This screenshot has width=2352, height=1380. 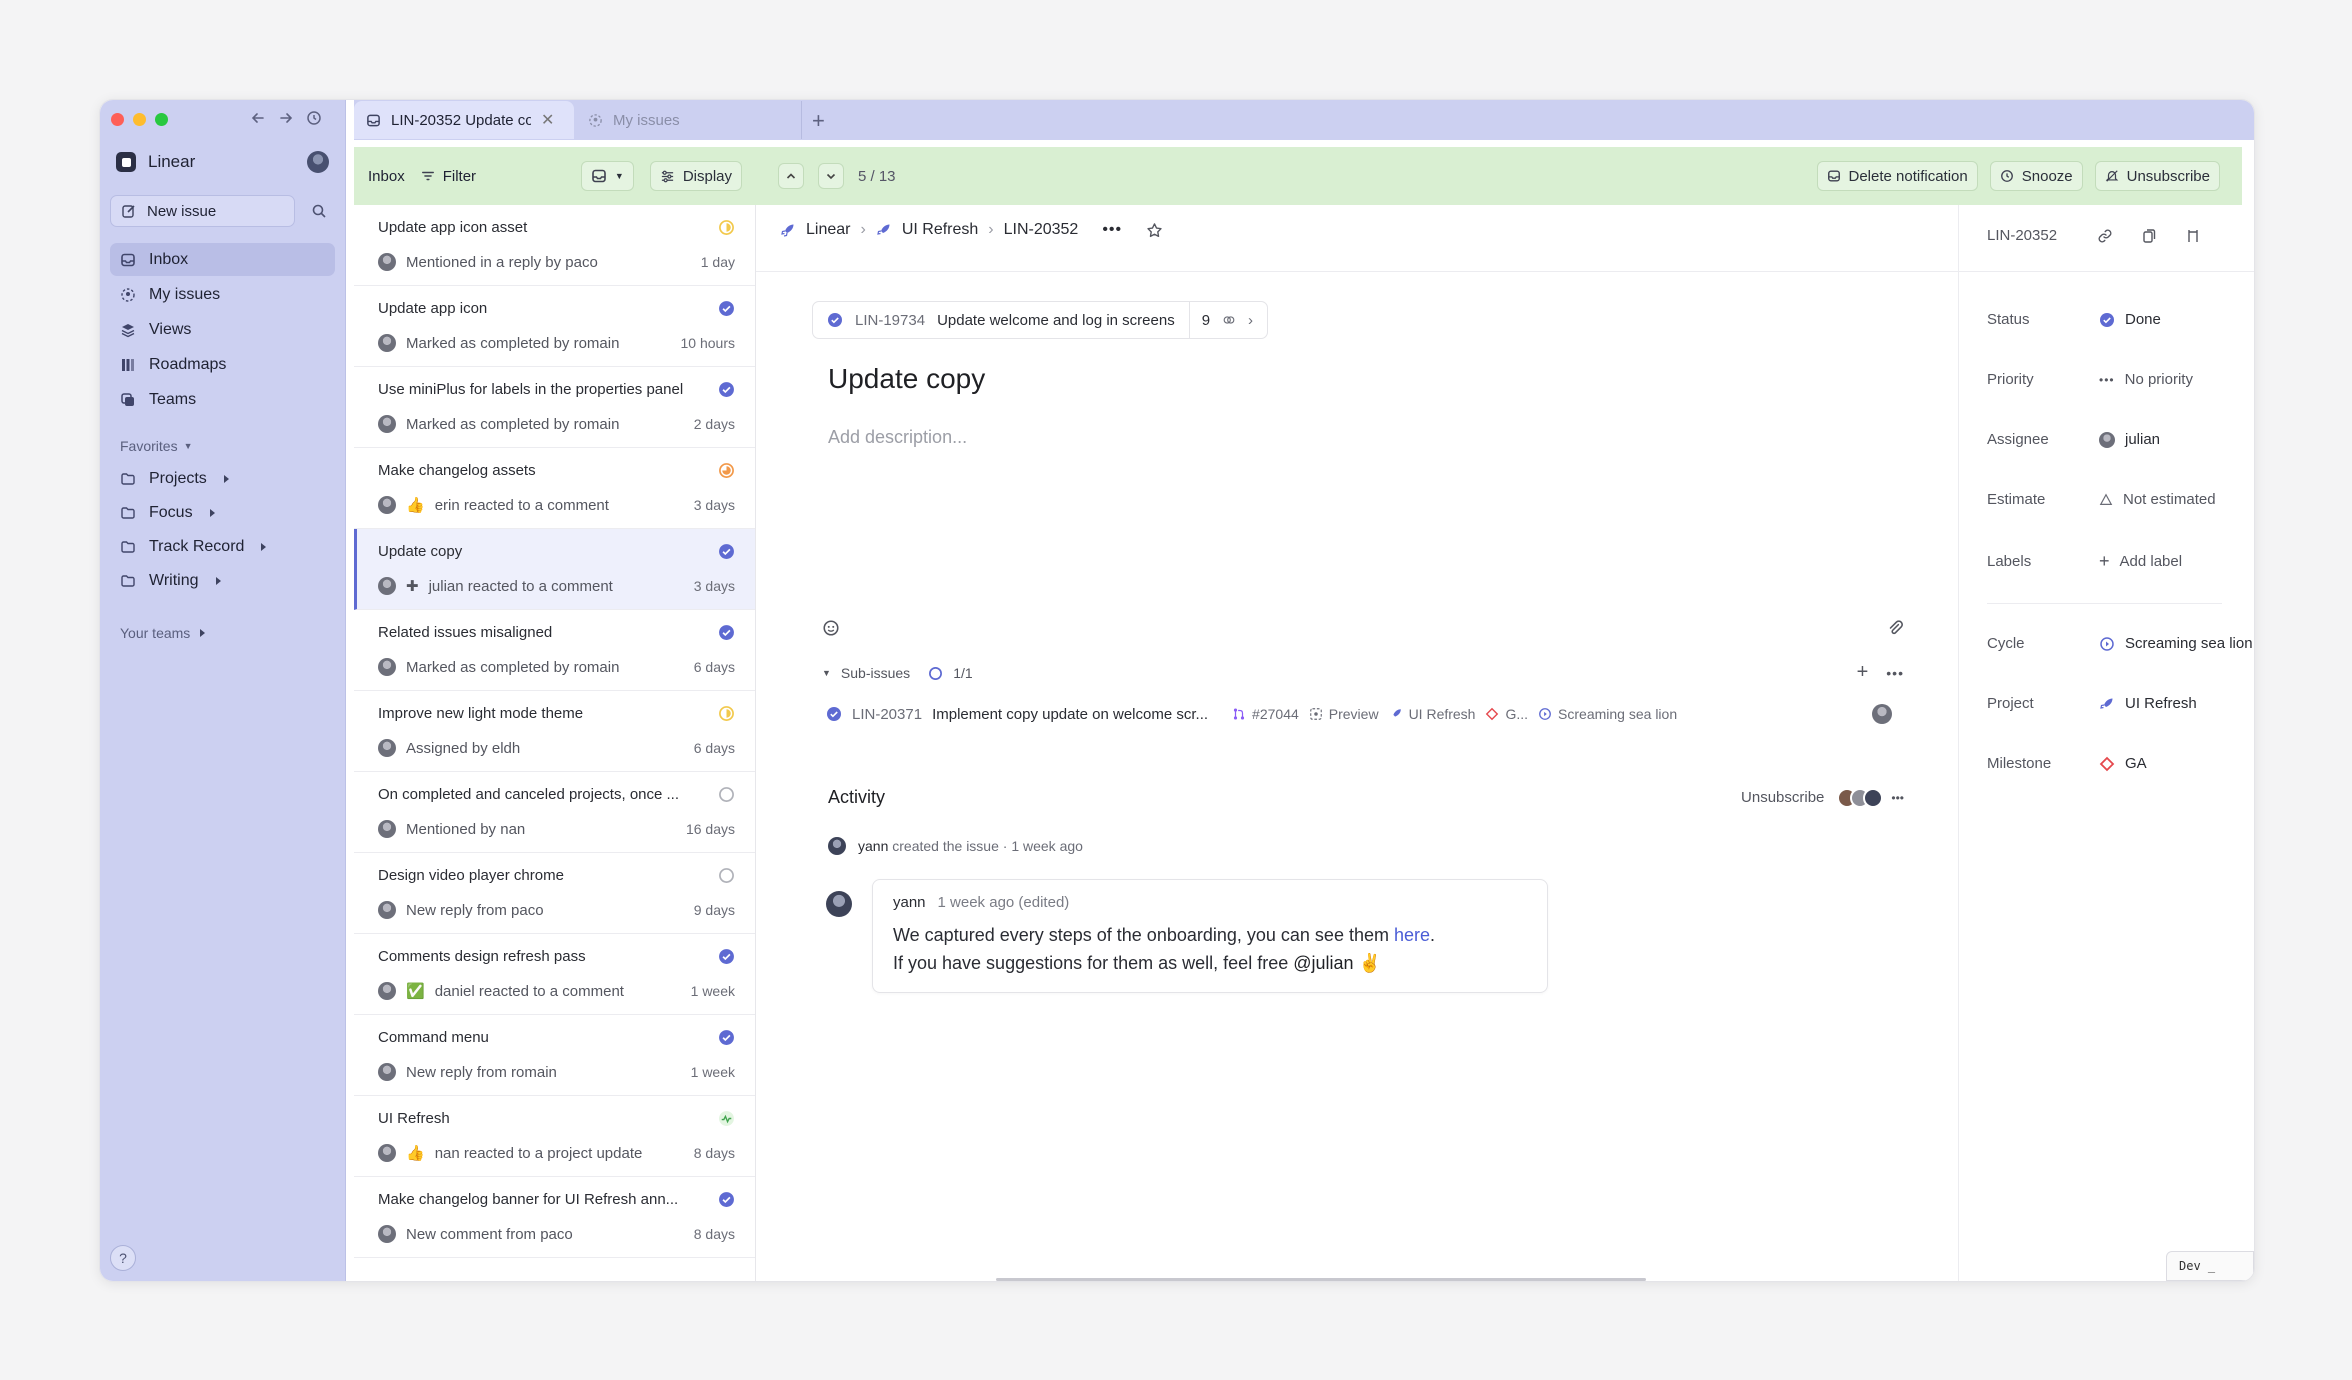 I want to click on property-label: Status, so click(x=2008, y=319).